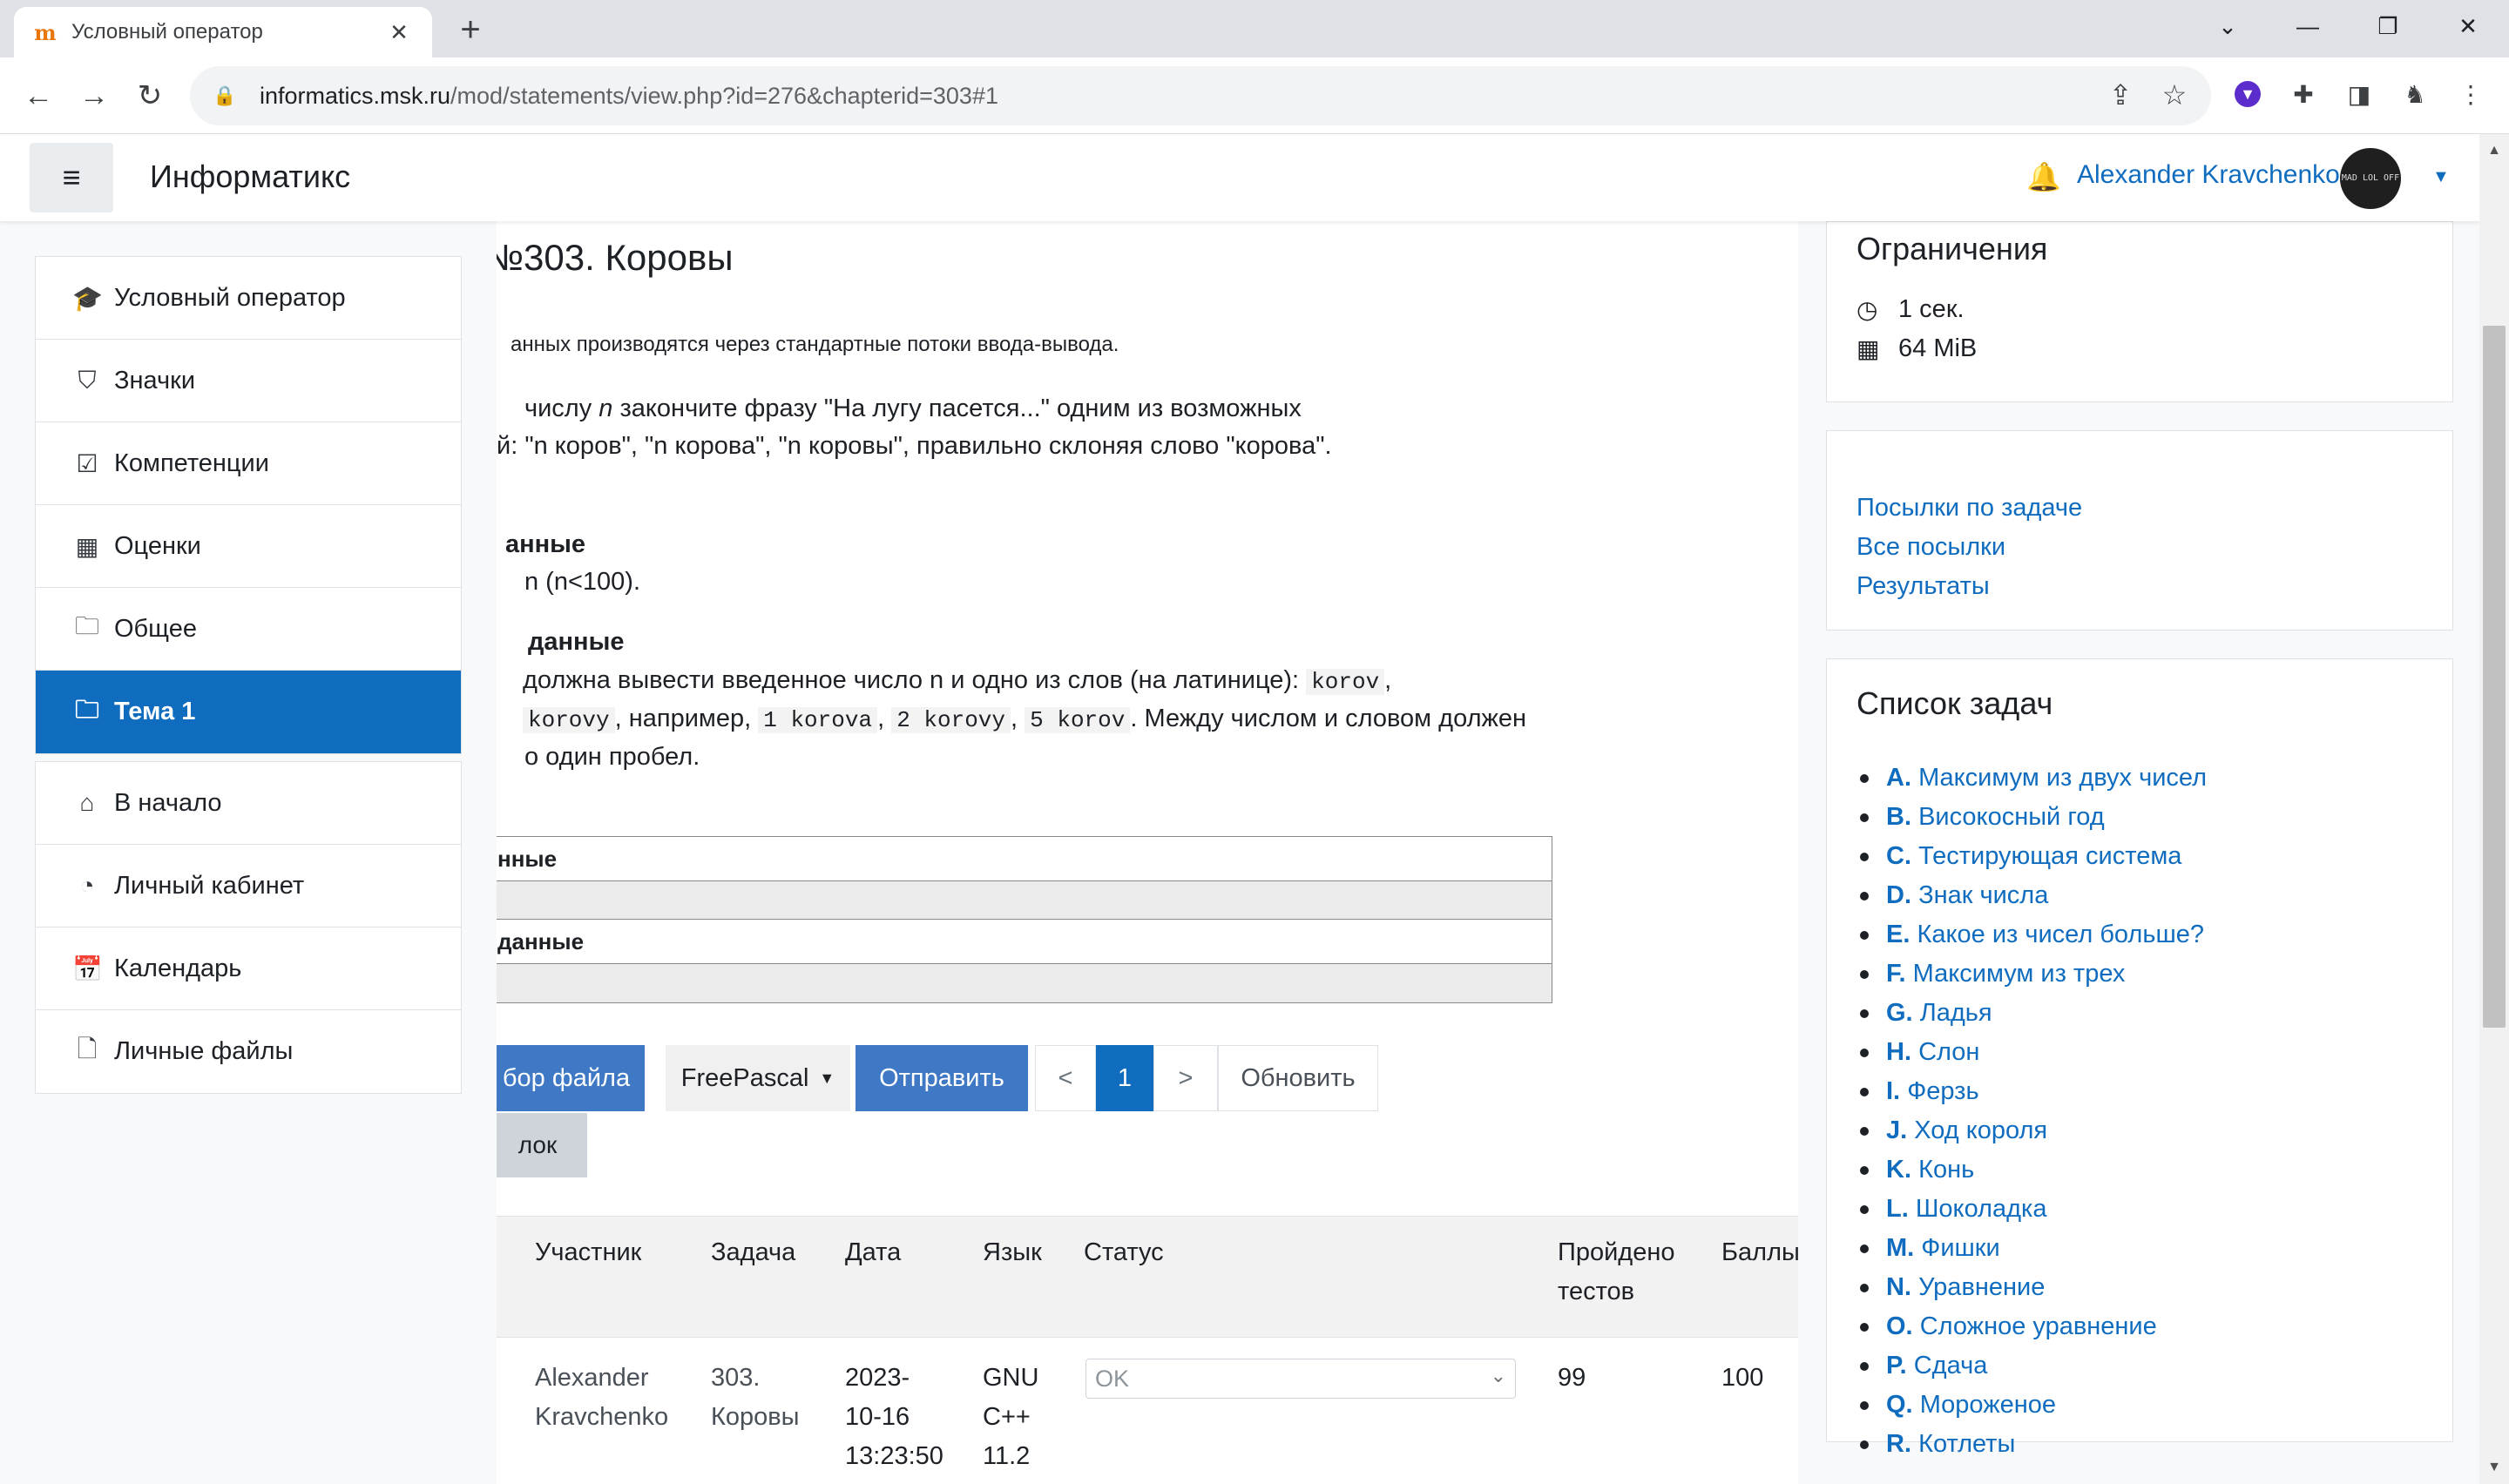  What do you see at coordinates (736, 1378) in the screenshot?
I see `row-task-1: 303.` at bounding box center [736, 1378].